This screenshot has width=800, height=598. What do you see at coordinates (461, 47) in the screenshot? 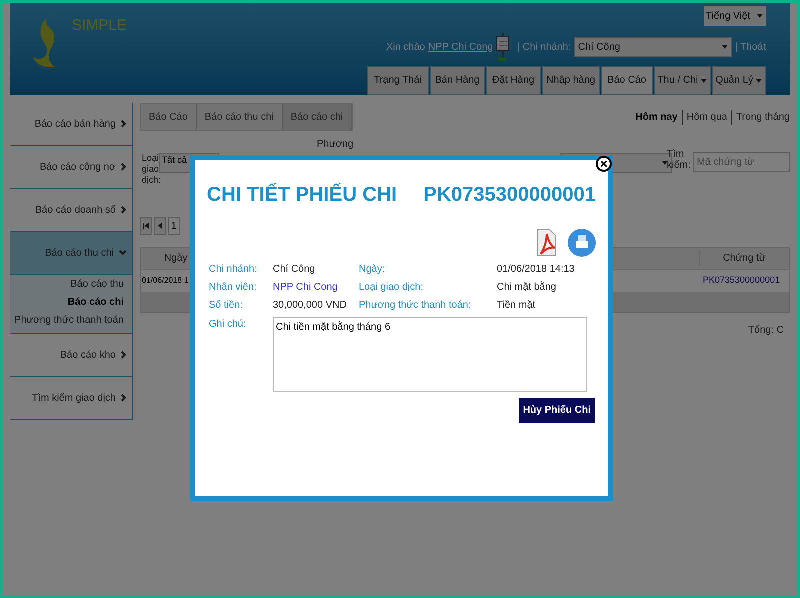
I see `user-link: NPP Chi Cong` at bounding box center [461, 47].